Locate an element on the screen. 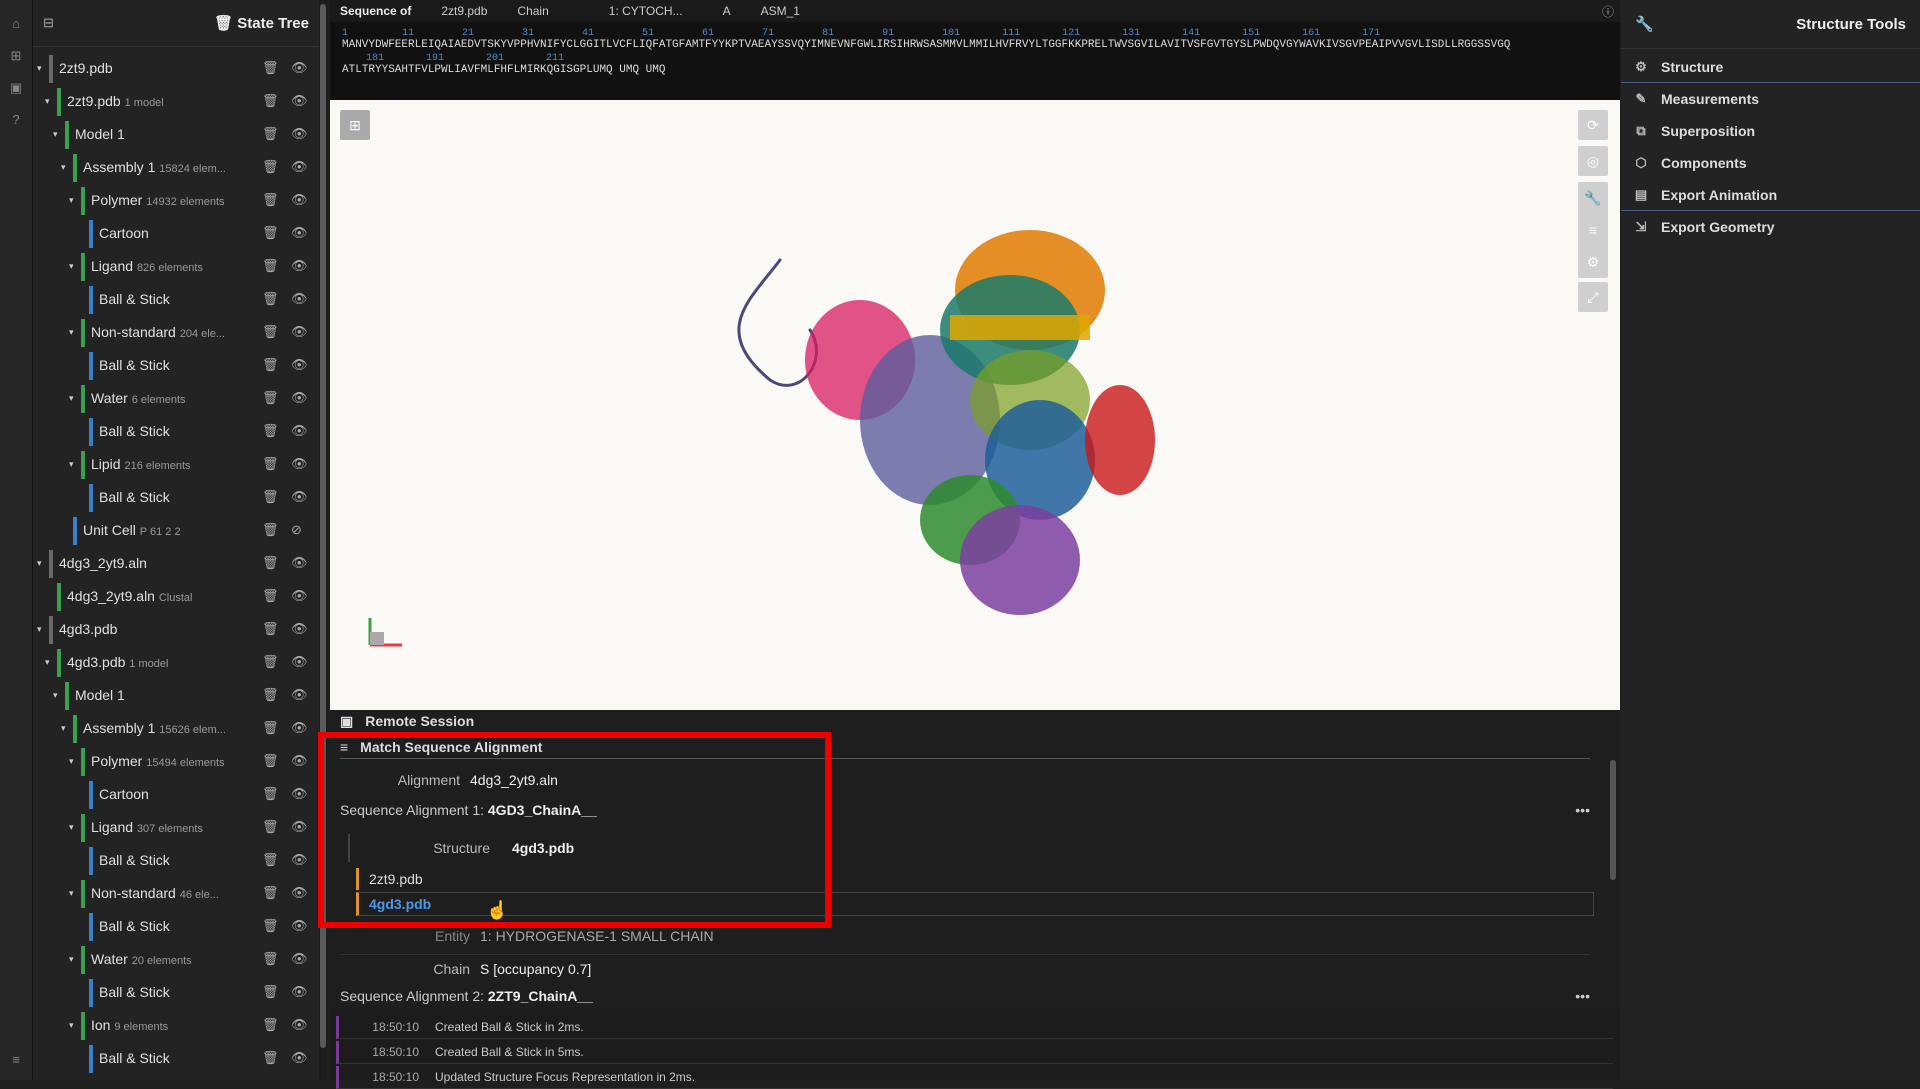  sequence-chain-select: A is located at coordinates (727, 11).